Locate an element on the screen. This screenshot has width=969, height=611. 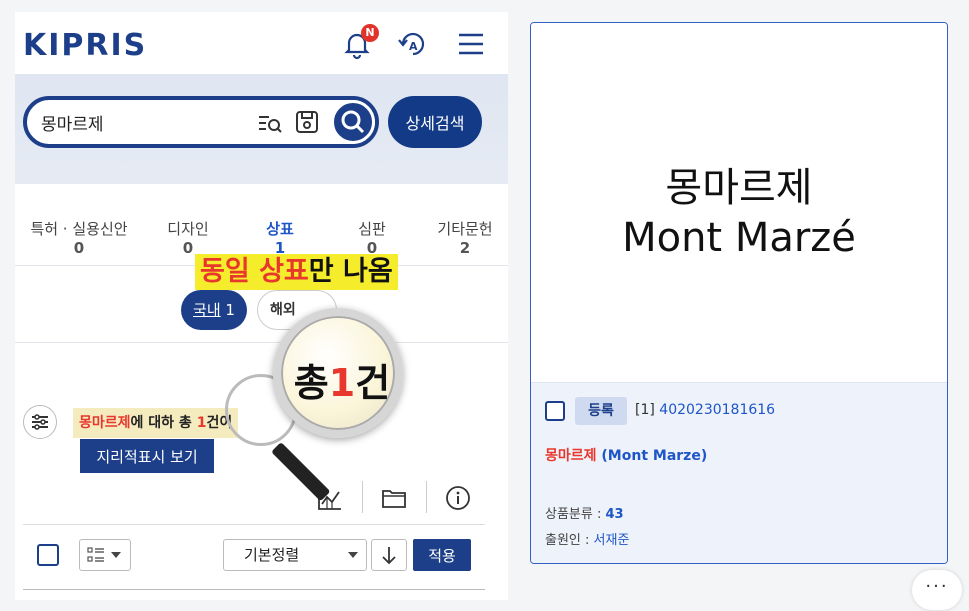
list-search-icon is located at coordinates (270, 123).